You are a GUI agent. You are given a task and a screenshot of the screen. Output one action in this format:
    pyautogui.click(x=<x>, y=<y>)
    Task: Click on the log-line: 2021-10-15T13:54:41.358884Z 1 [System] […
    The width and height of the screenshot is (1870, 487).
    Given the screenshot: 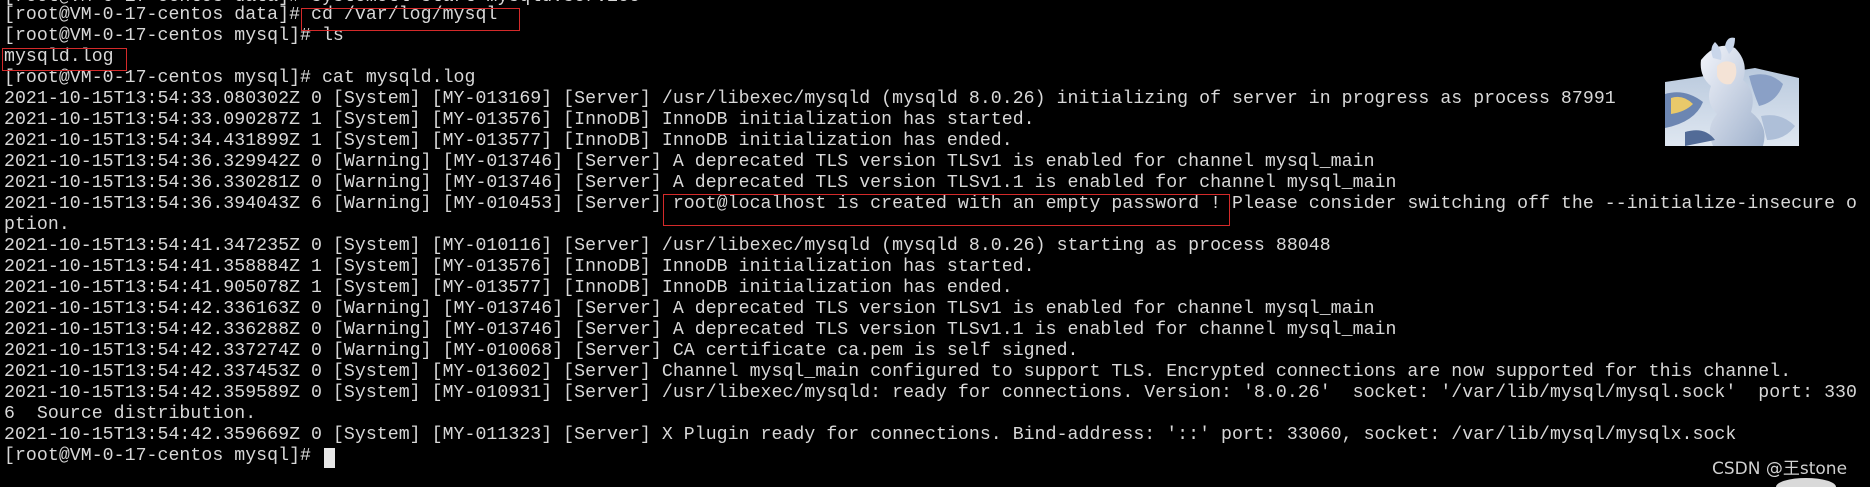 What is the action you would take?
    pyautogui.click(x=519, y=267)
    